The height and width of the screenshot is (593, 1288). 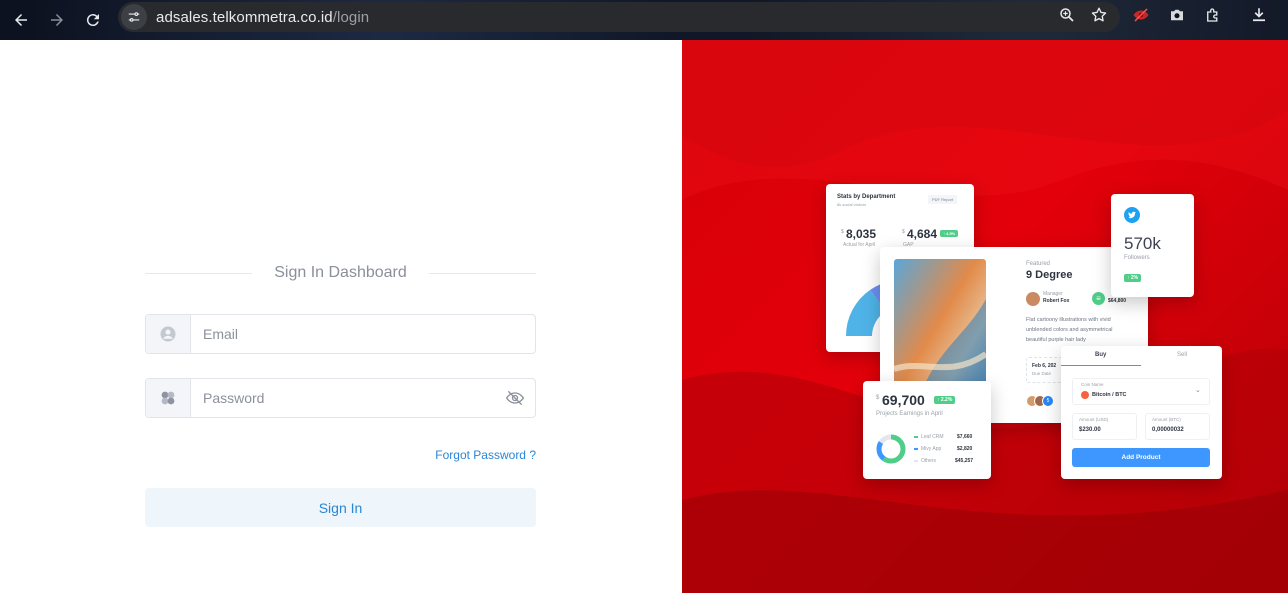 I want to click on stats-value-1-label: Actual for April, so click(x=859, y=245).